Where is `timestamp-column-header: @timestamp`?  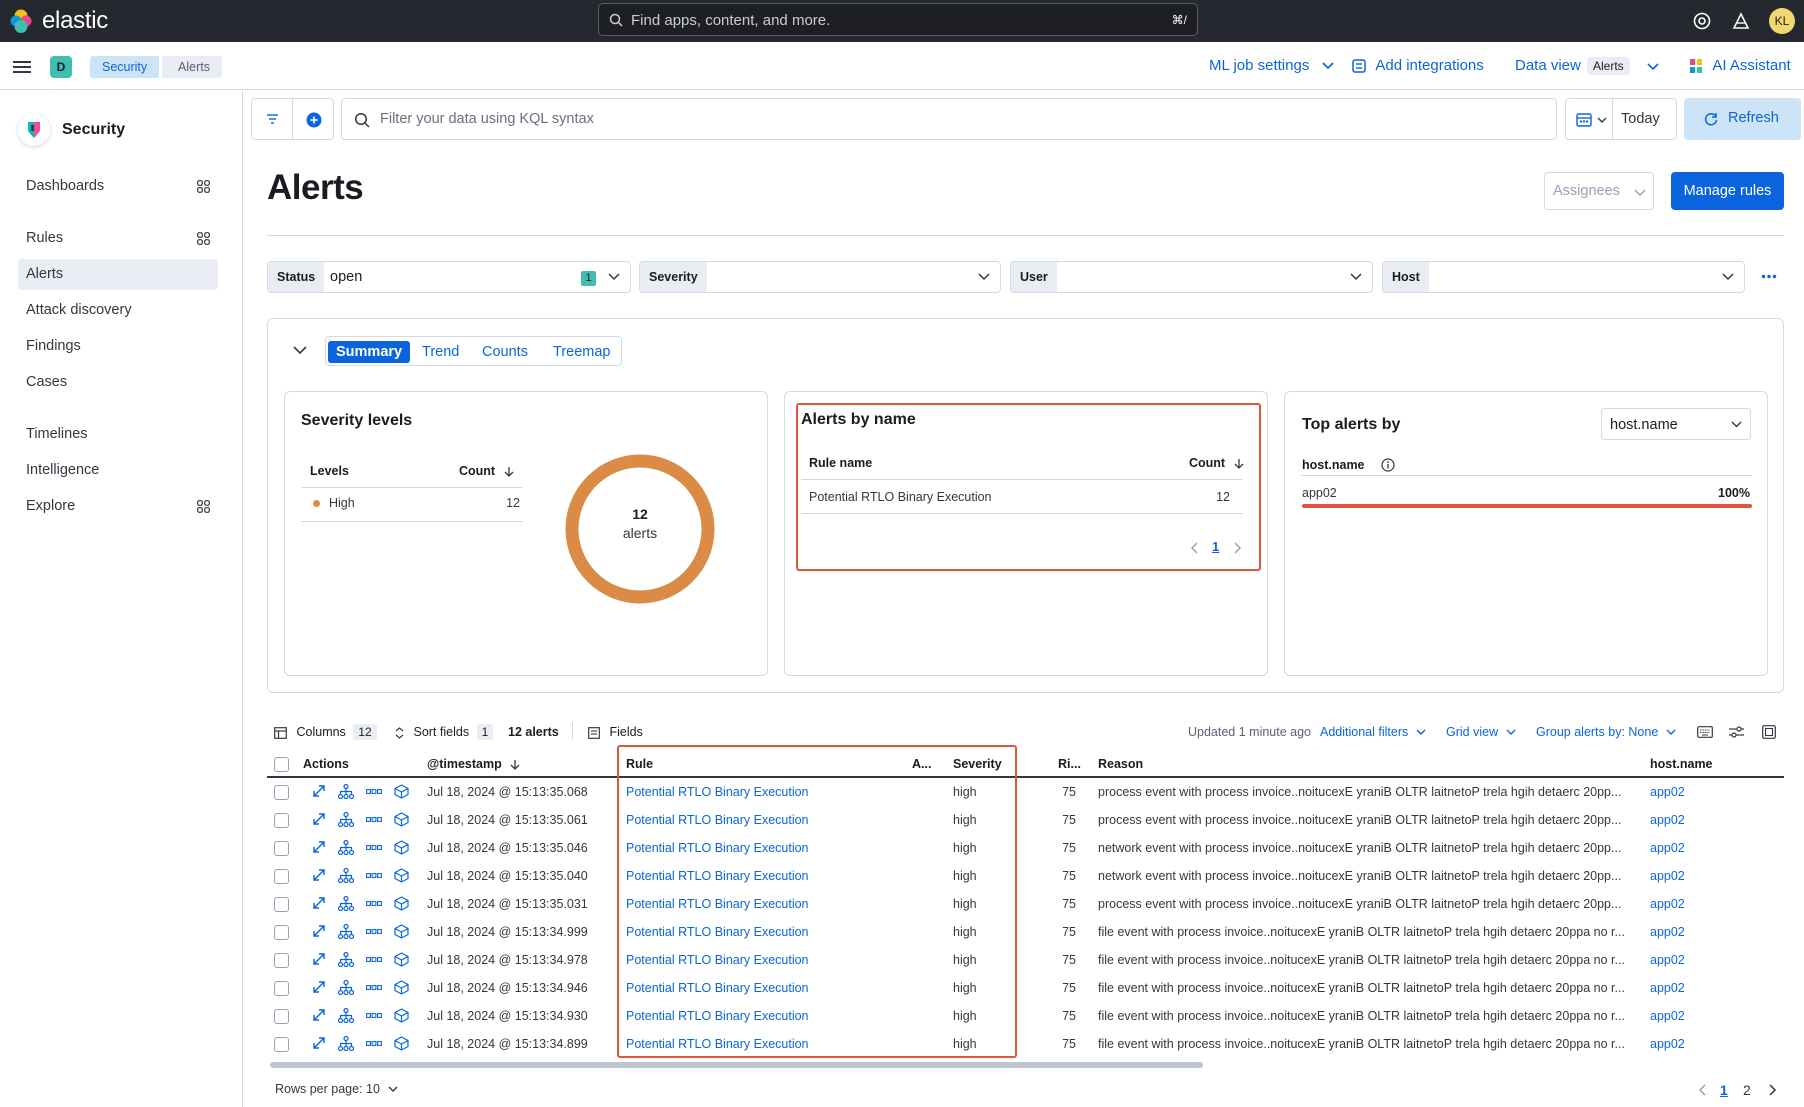 timestamp-column-header: @timestamp is located at coordinates (473, 764).